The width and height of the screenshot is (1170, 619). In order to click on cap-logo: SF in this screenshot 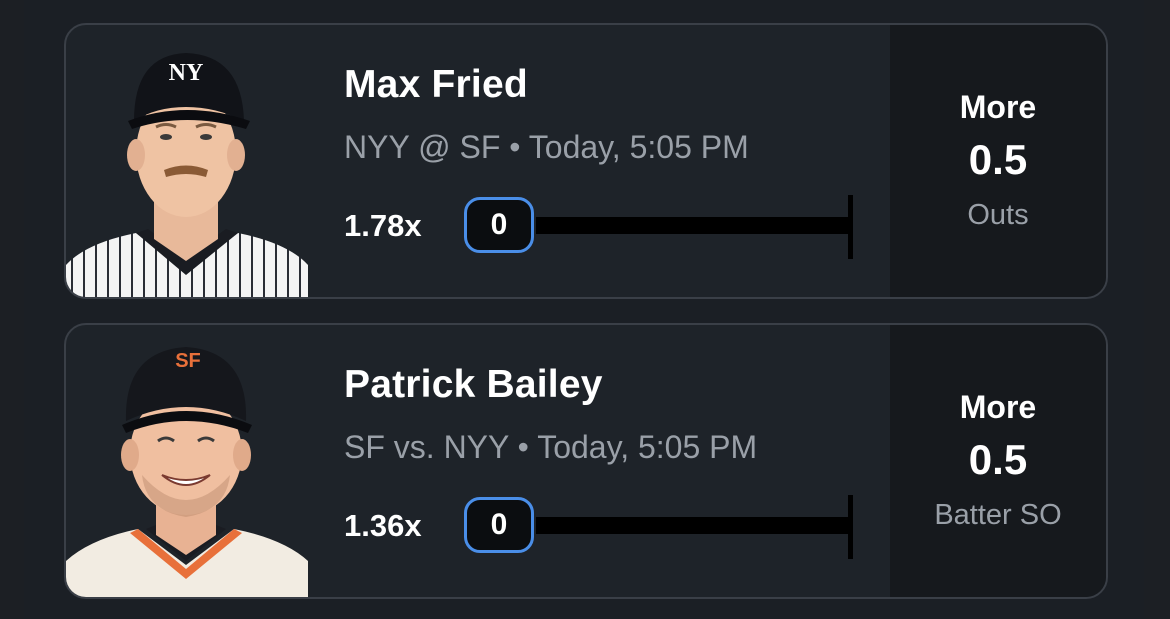, I will do `click(188, 361)`.